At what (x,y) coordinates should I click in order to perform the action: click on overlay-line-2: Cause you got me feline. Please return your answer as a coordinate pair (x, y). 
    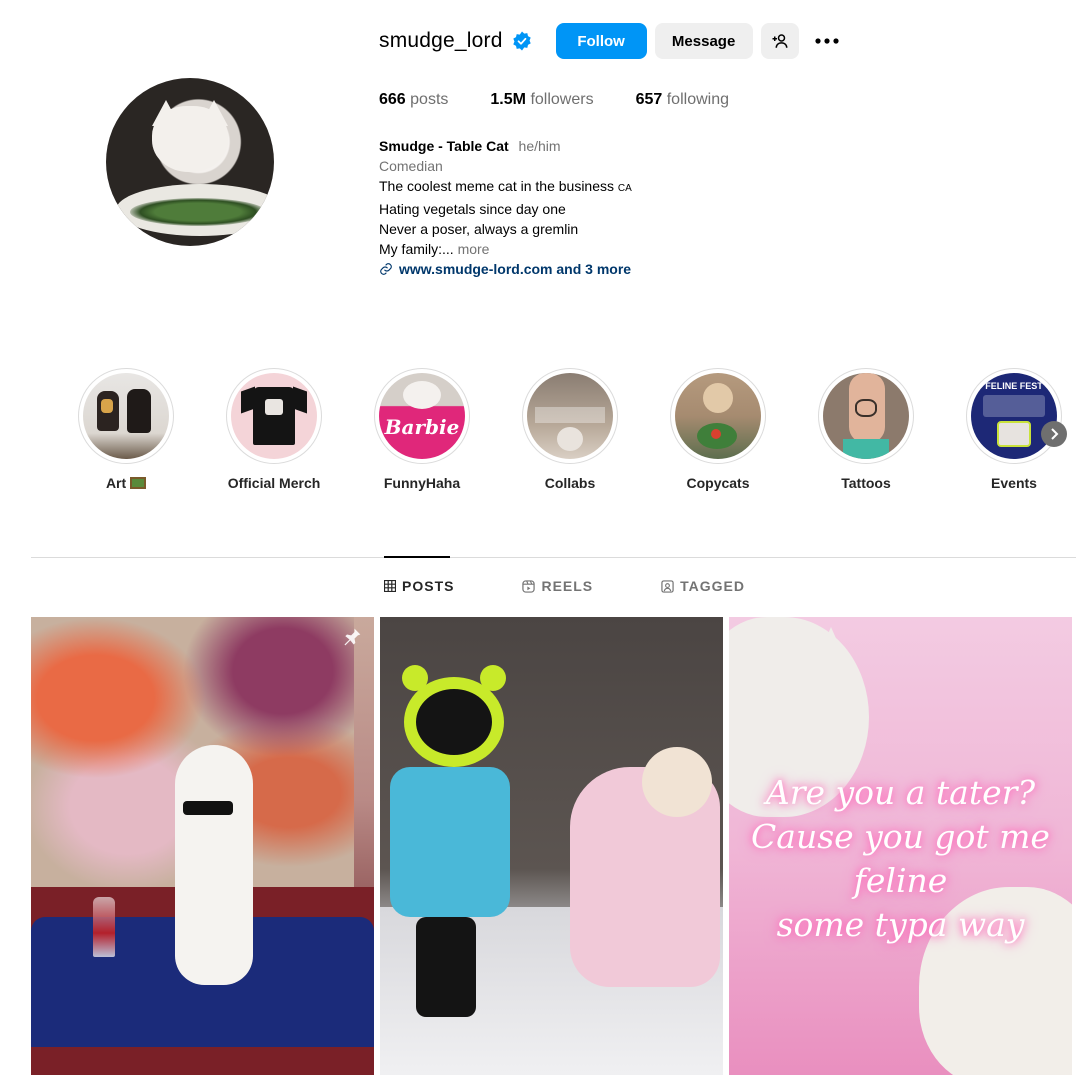
    Looking at the image, I should click on (900, 858).